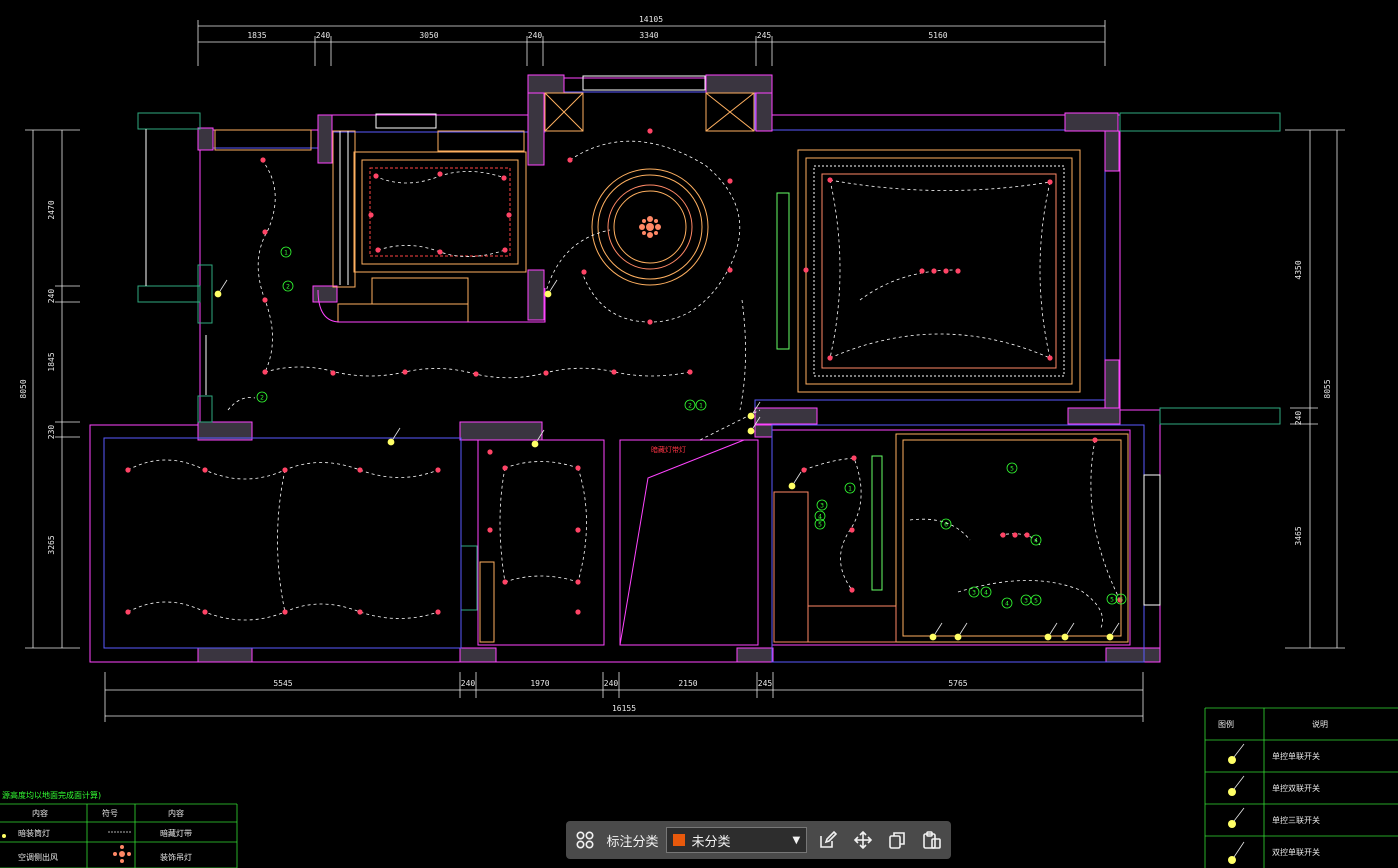 The height and width of the screenshot is (868, 1398). Describe the element at coordinates (1296, 788) in the screenshot. I see `legend-right-row: 单控双联开关` at that location.